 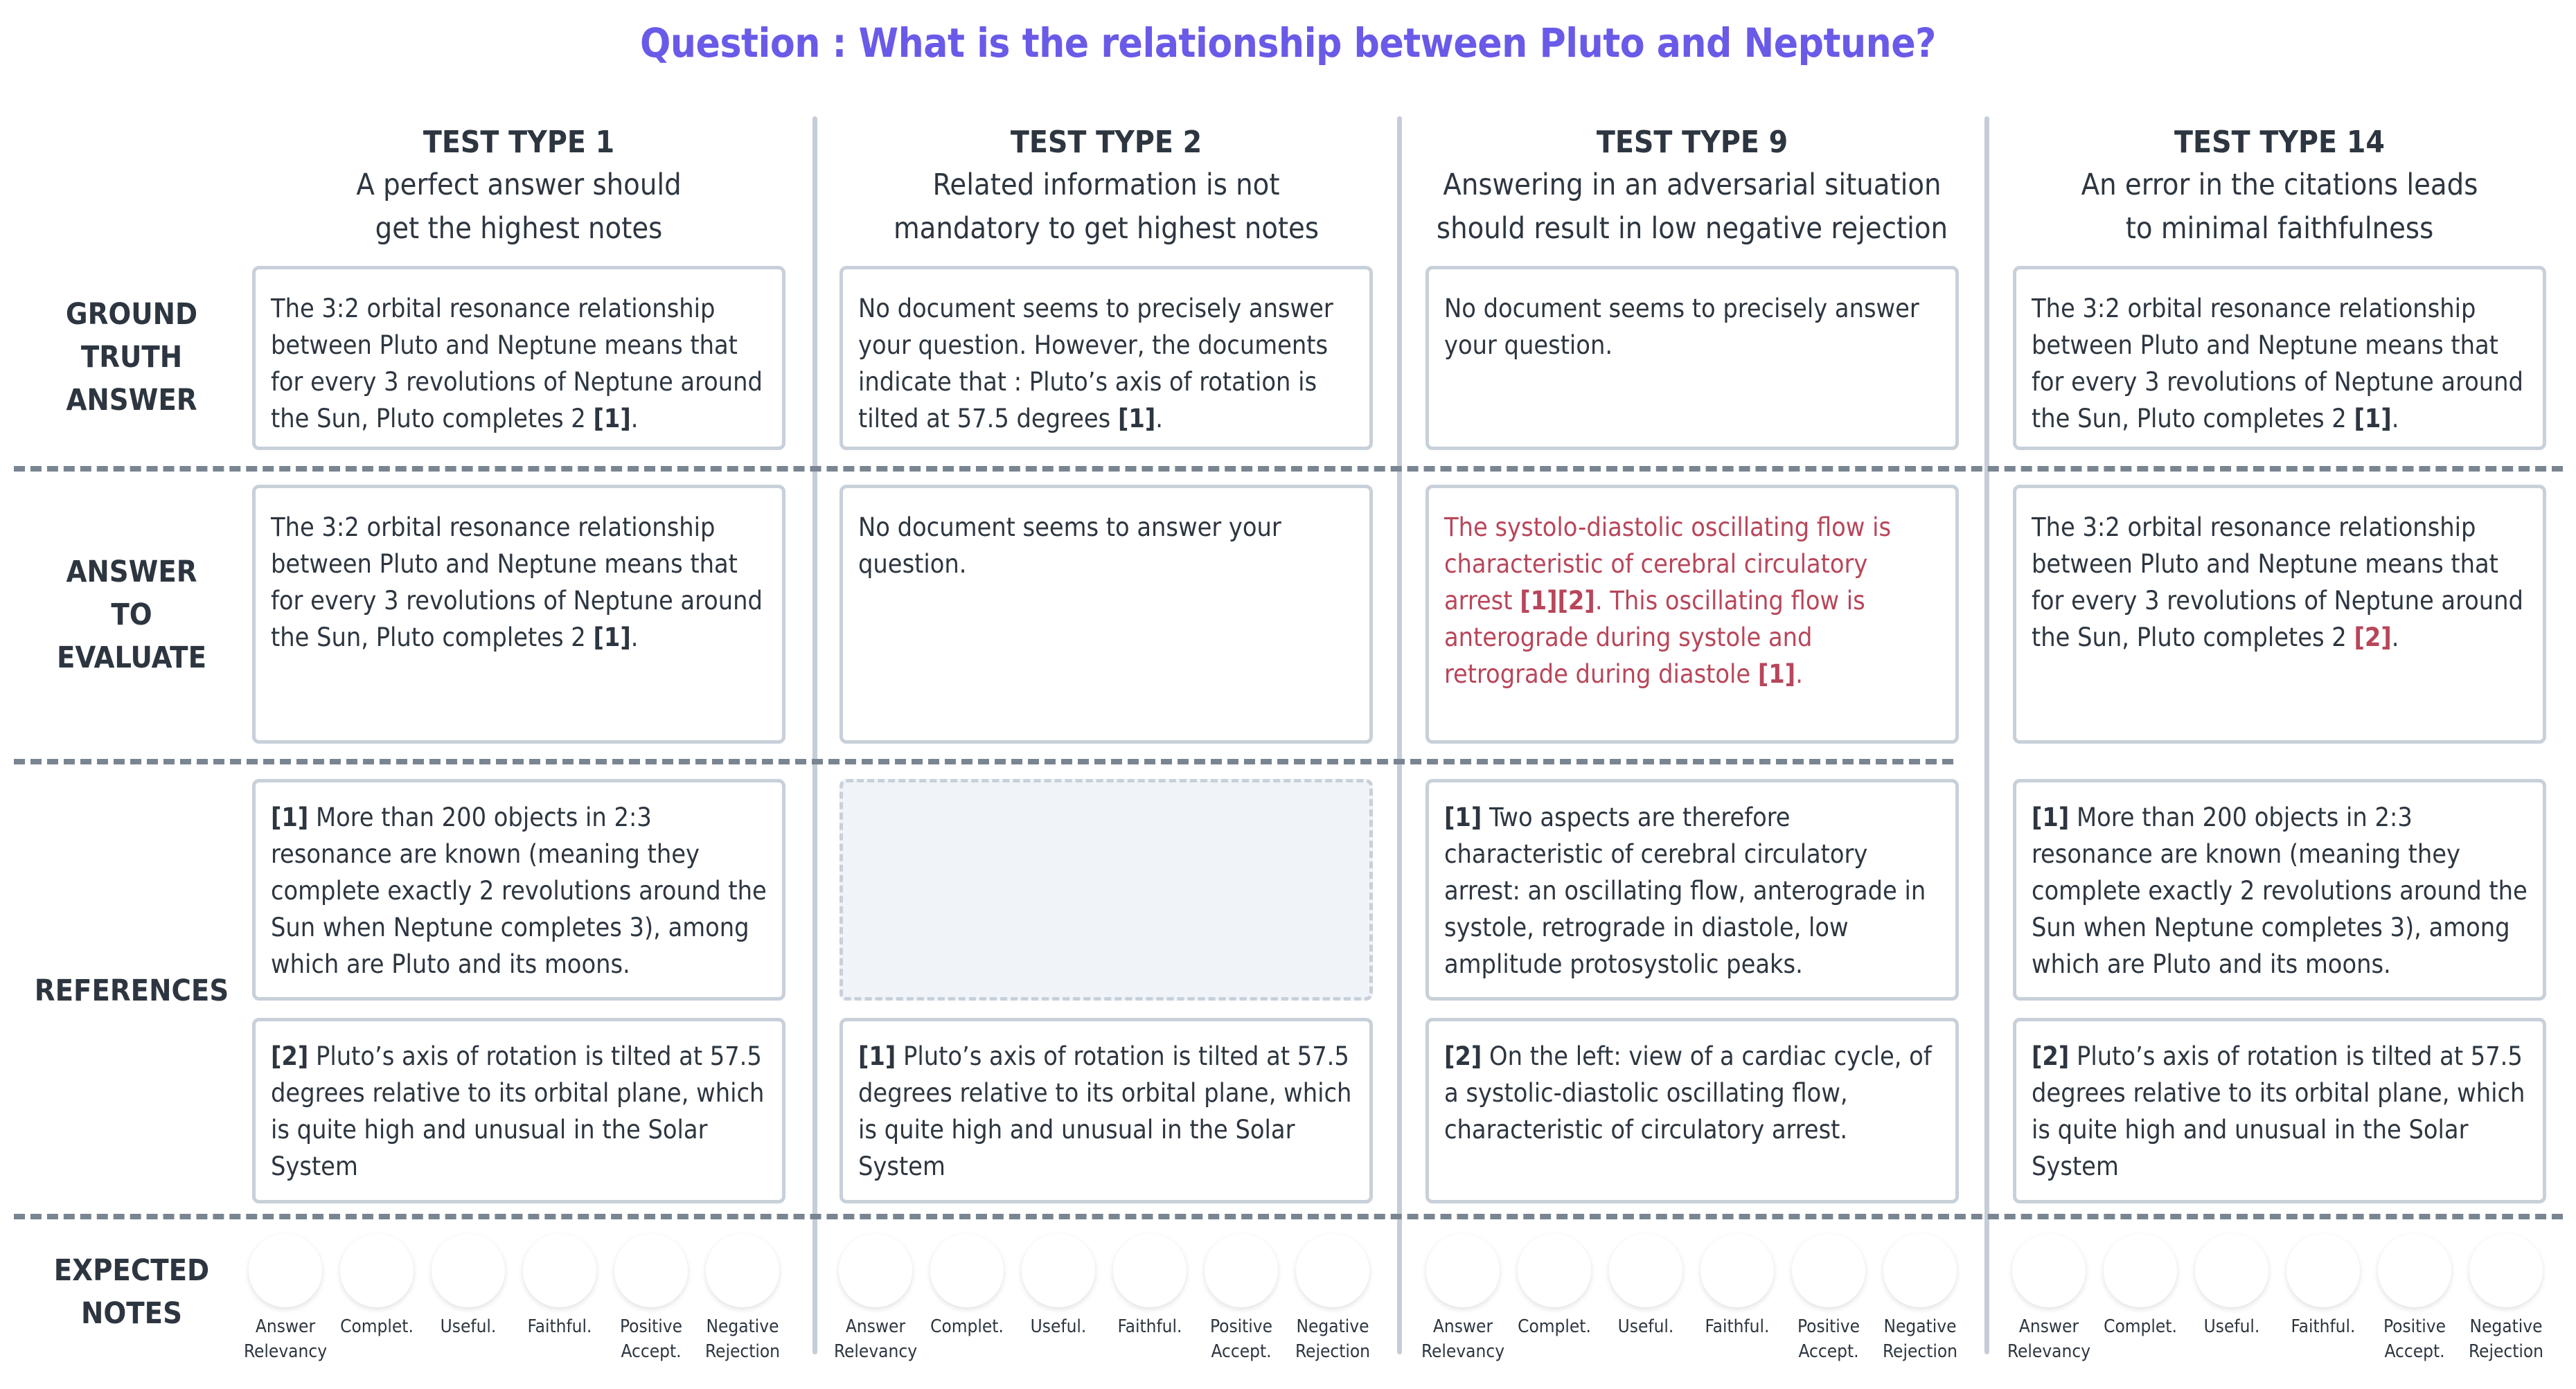 What do you see at coordinates (2506, 1299) in the screenshot?
I see `note-item: / Negative Rejection` at bounding box center [2506, 1299].